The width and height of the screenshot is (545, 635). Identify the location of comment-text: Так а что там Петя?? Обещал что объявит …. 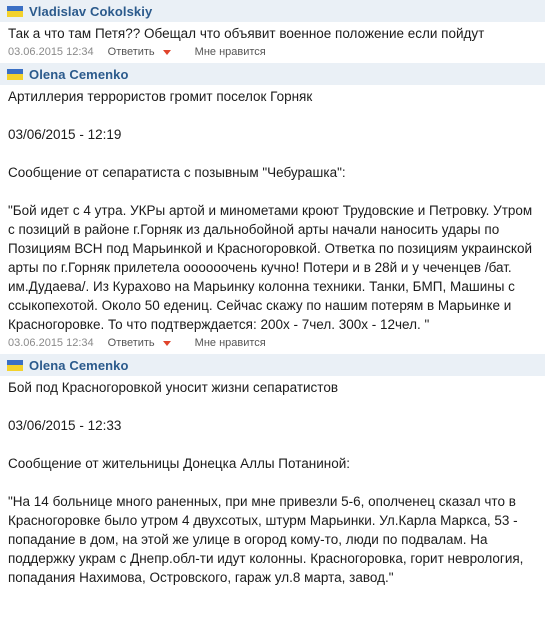
(246, 33).